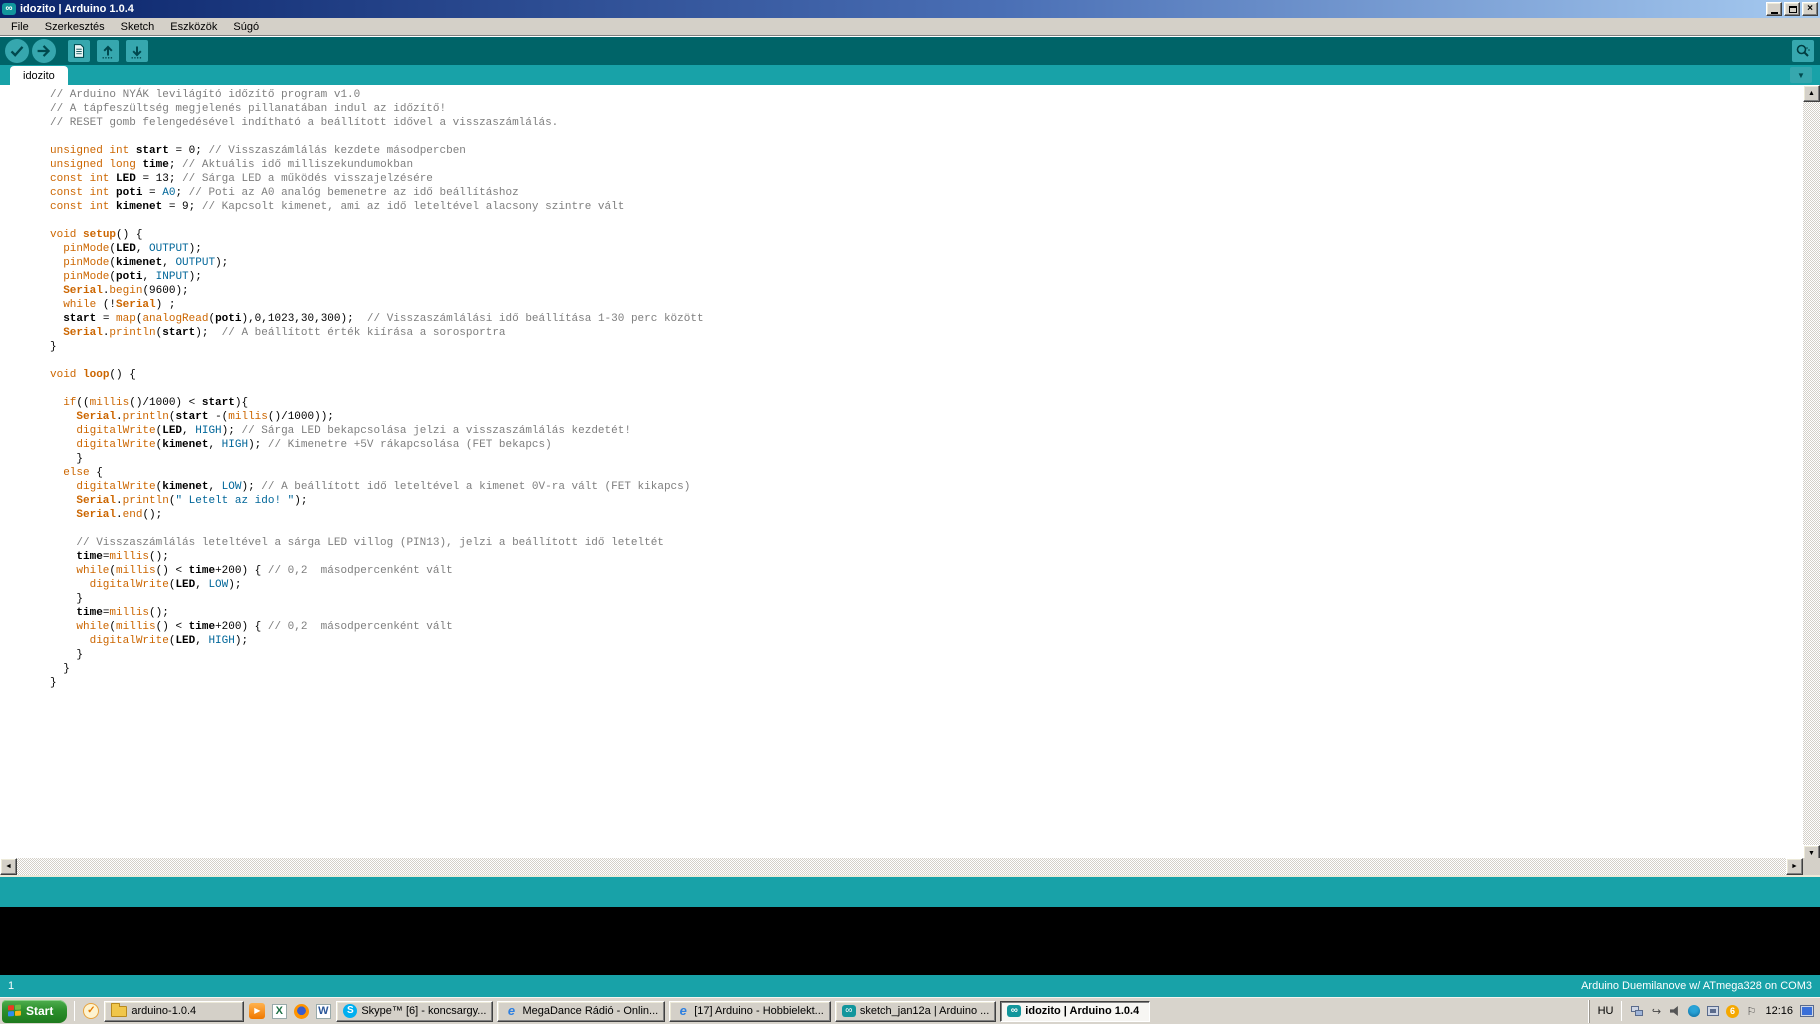 The width and height of the screenshot is (1820, 1024). I want to click on tab-menu-button: ▼, so click(1801, 75).